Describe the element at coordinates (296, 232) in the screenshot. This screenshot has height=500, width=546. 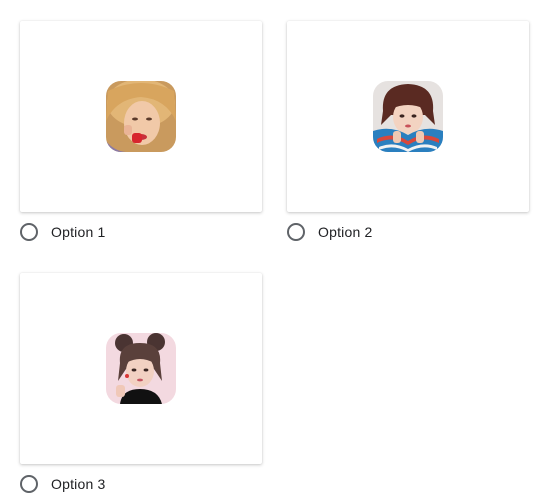
I see `option-2-radio` at that location.